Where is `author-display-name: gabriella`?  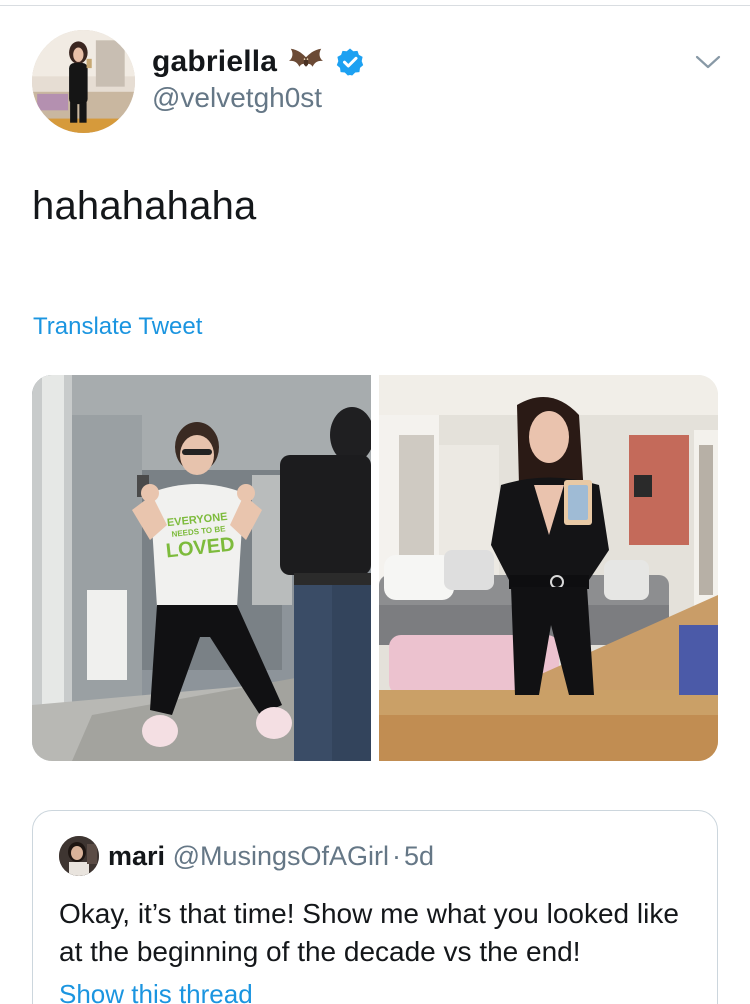
author-display-name: gabriella is located at coordinates (214, 62).